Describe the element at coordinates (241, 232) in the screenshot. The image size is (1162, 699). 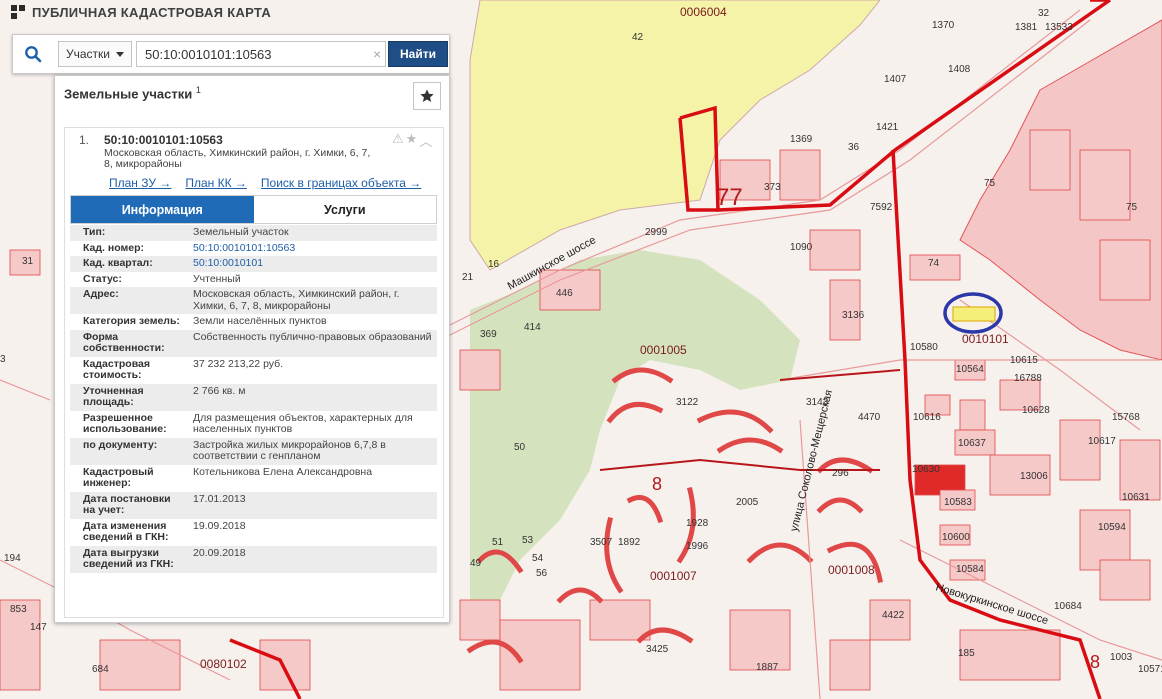
I see `attribute-value: Земельный участок` at that location.